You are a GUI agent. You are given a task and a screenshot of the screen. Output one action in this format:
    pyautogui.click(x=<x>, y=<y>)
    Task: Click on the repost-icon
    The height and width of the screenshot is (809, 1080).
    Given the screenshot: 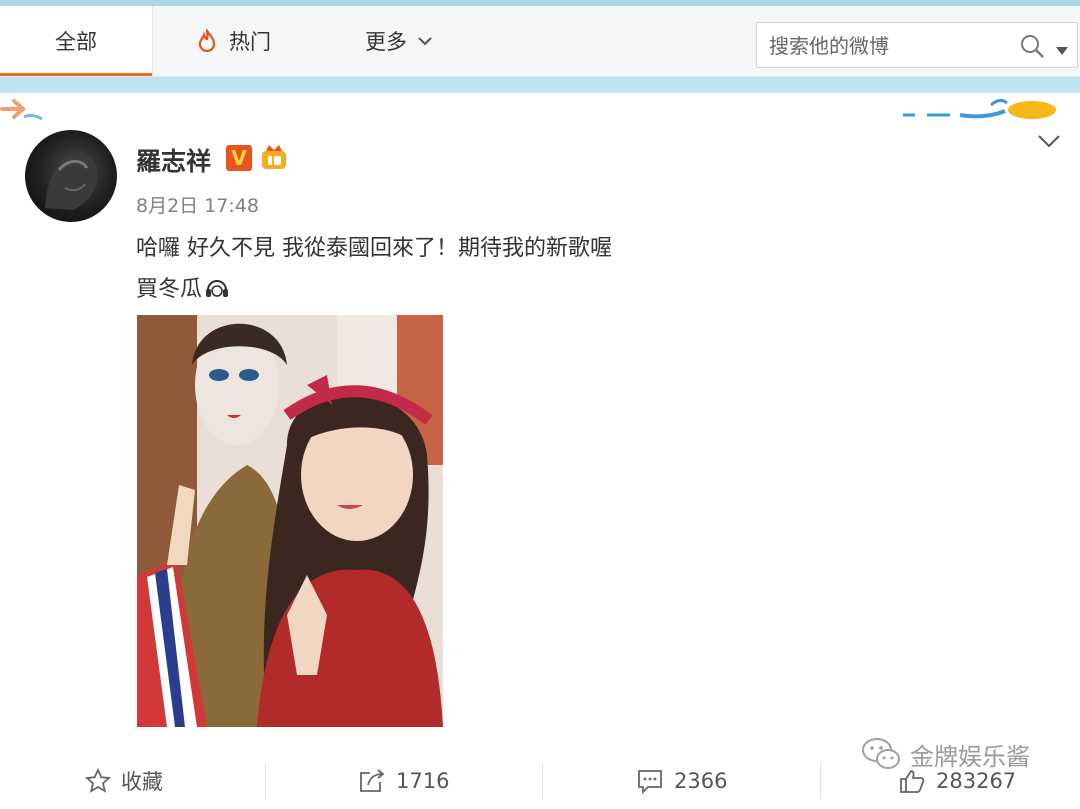 What is the action you would take?
    pyautogui.click(x=372, y=780)
    